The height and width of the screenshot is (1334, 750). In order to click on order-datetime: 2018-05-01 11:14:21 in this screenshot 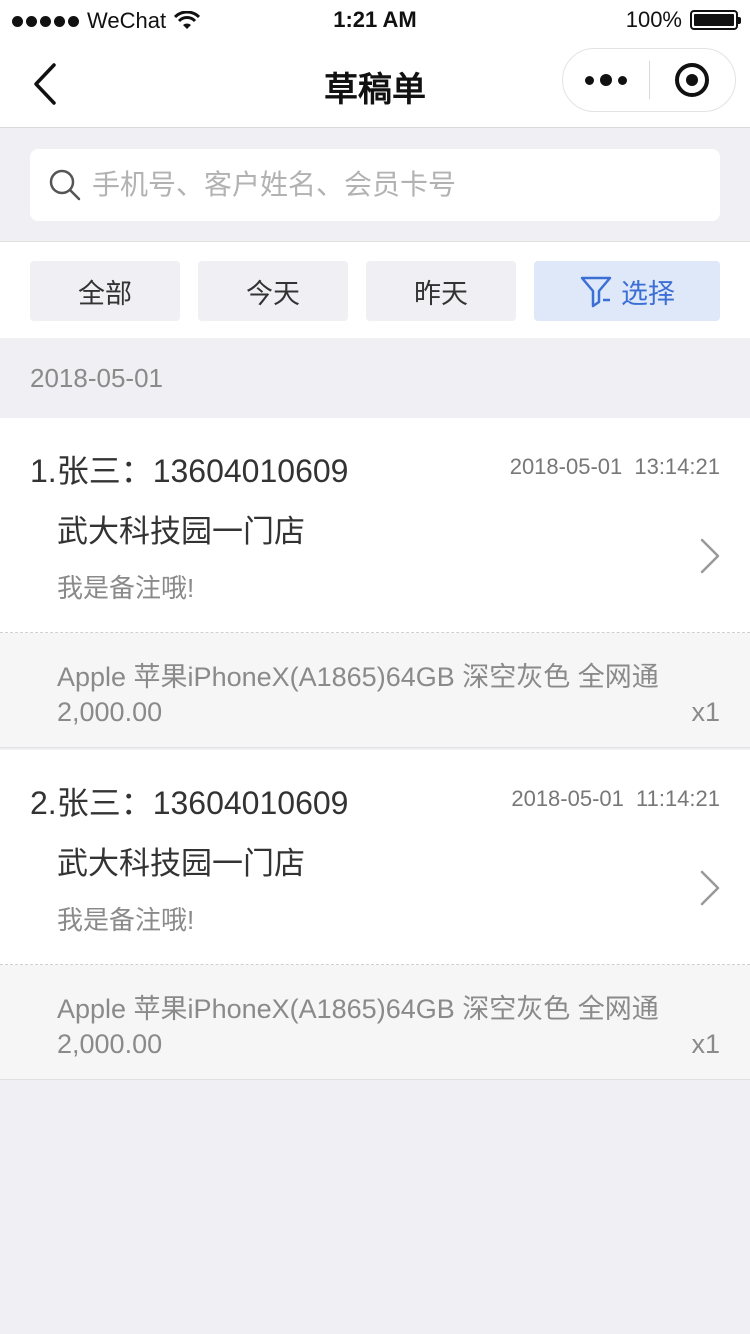, I will do `click(615, 798)`.